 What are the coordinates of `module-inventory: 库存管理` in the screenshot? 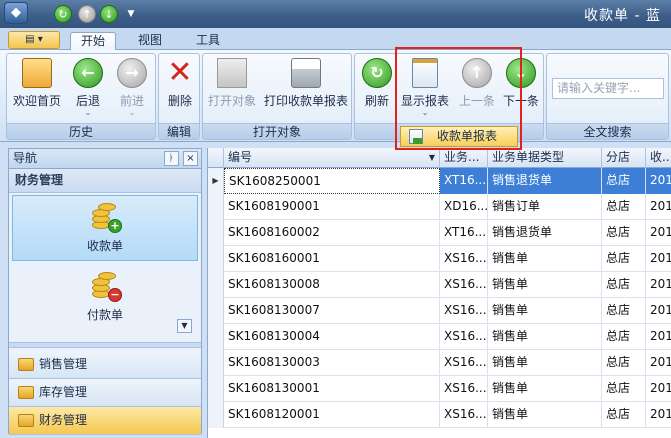 It's located at (105, 393).